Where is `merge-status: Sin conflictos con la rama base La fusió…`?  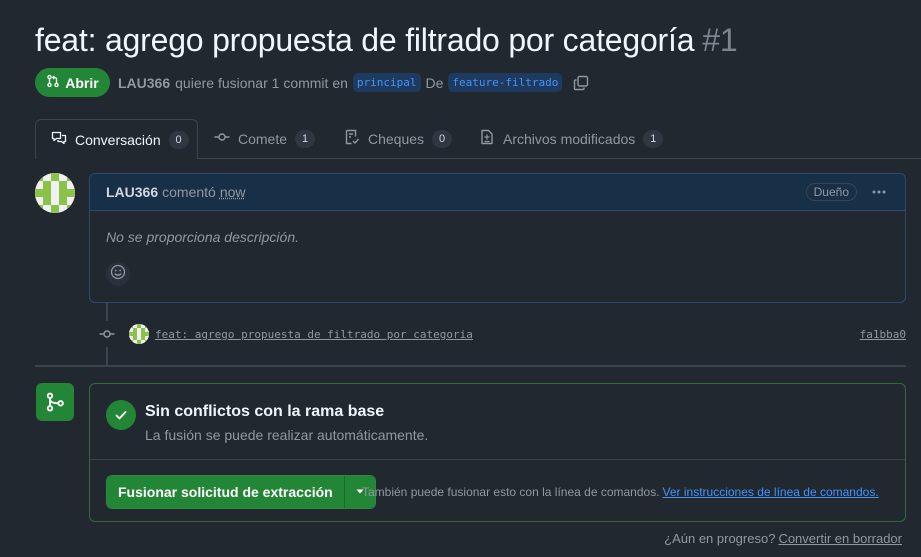
merge-status: Sin conflictos con la rama base La fusió… is located at coordinates (497, 422).